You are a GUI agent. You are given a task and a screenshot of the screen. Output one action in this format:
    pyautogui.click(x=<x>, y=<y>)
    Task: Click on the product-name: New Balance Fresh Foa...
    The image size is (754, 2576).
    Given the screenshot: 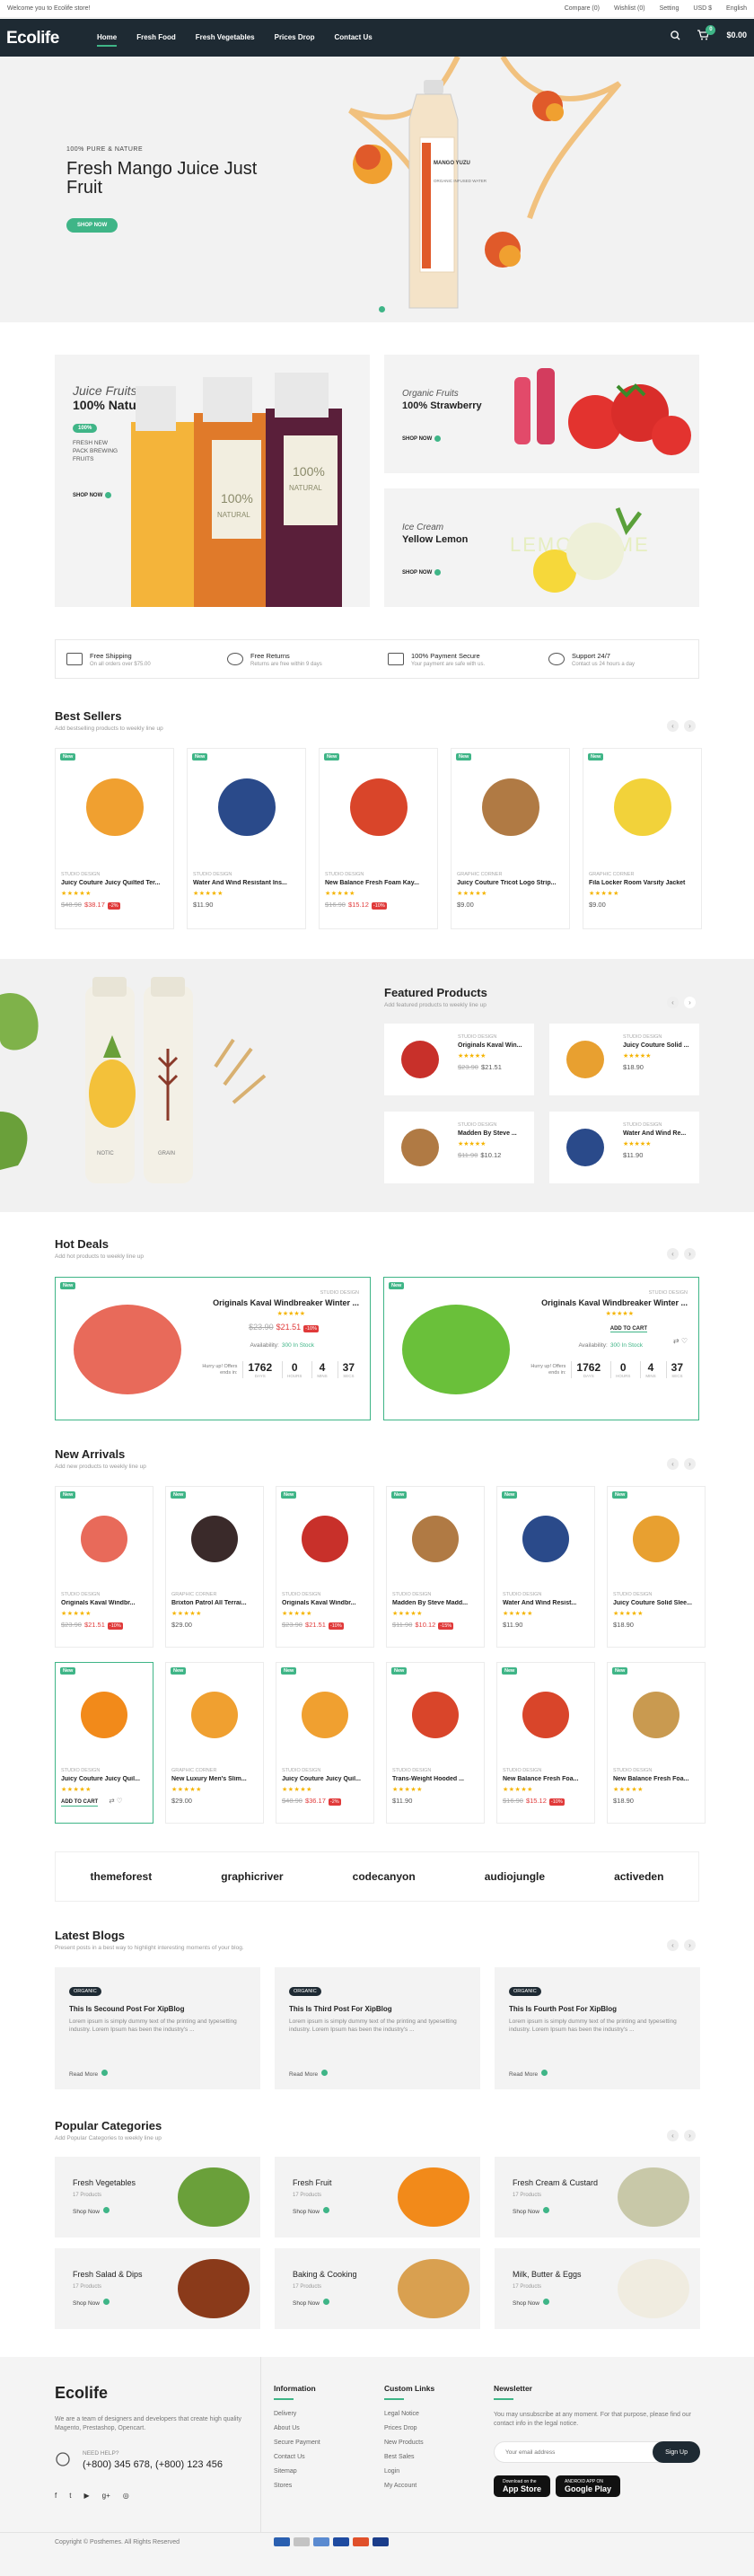 What is the action you would take?
    pyautogui.click(x=547, y=1779)
    